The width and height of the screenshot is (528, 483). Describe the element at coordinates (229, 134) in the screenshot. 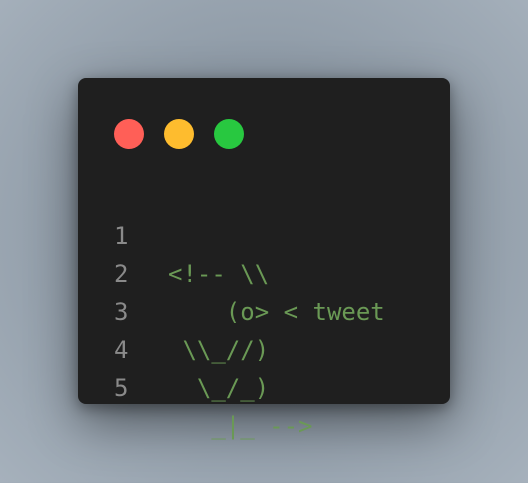

I see `maximize-dot-icon` at that location.